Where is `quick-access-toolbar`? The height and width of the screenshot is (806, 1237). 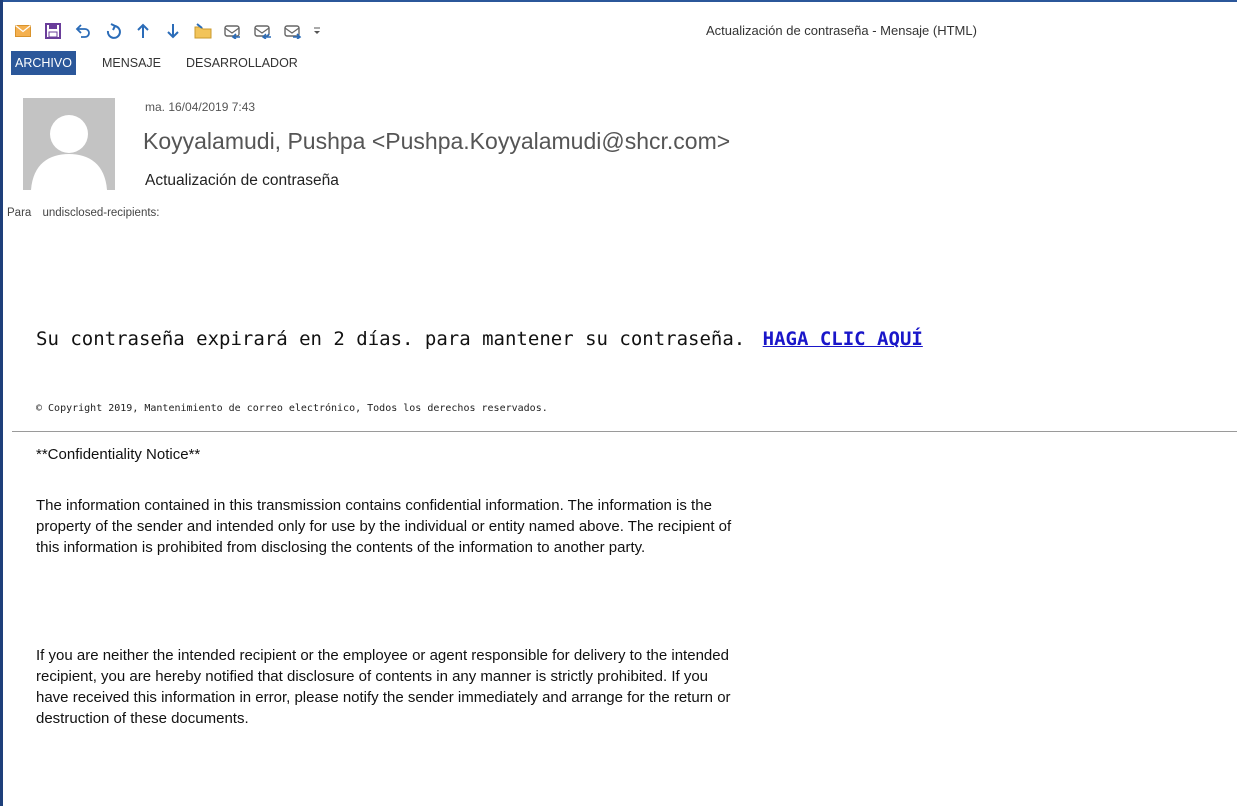
quick-access-toolbar is located at coordinates (171, 31).